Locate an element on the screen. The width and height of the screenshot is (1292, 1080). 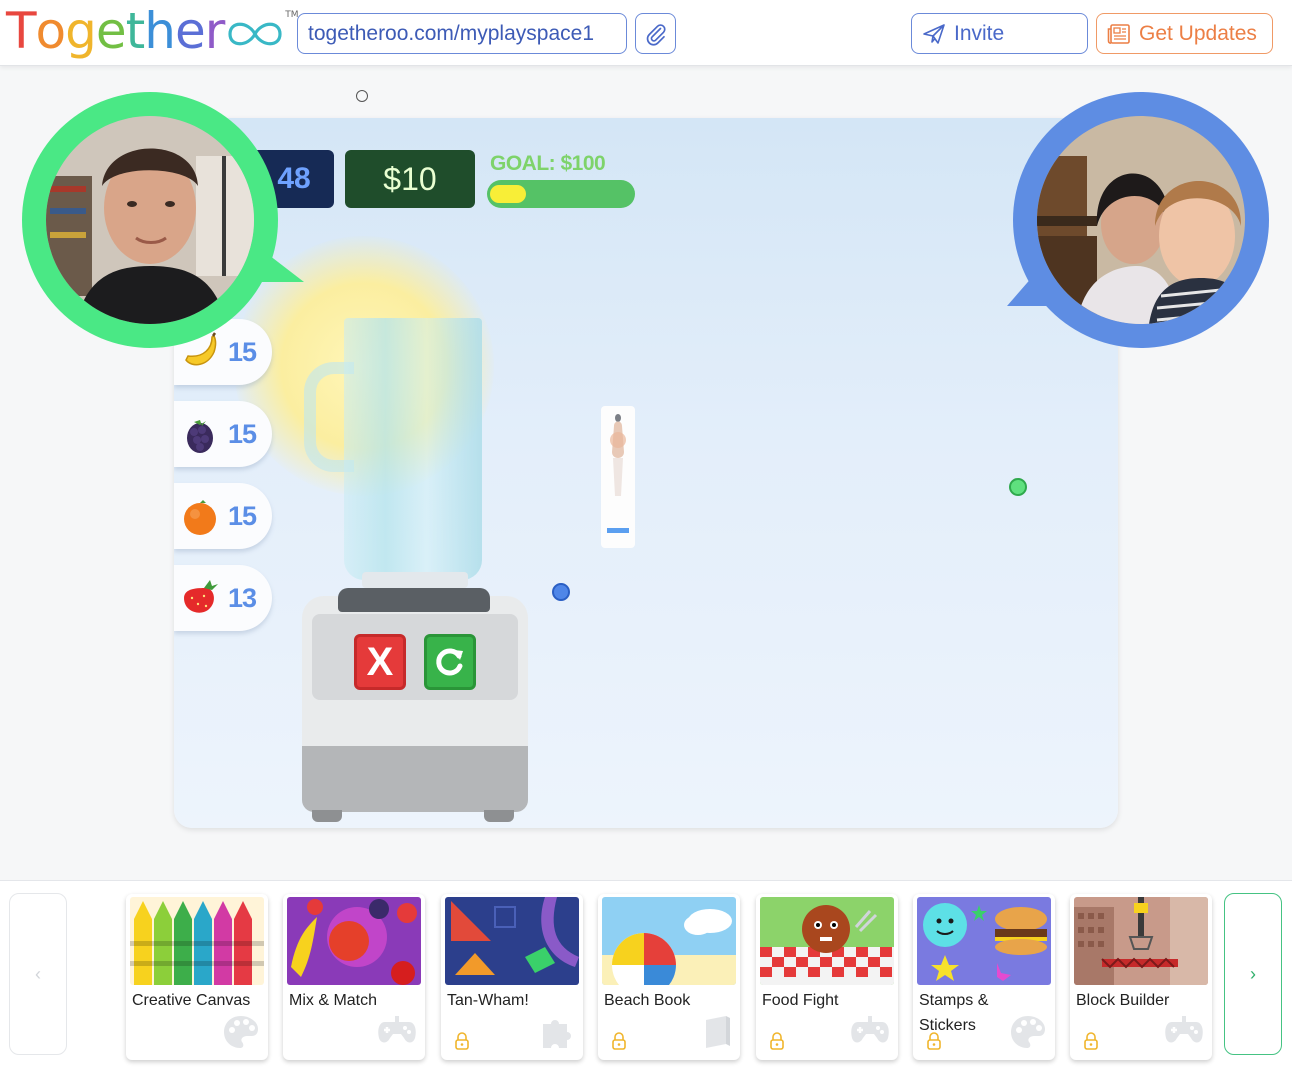
blender-bottom is located at coordinates (415, 779).